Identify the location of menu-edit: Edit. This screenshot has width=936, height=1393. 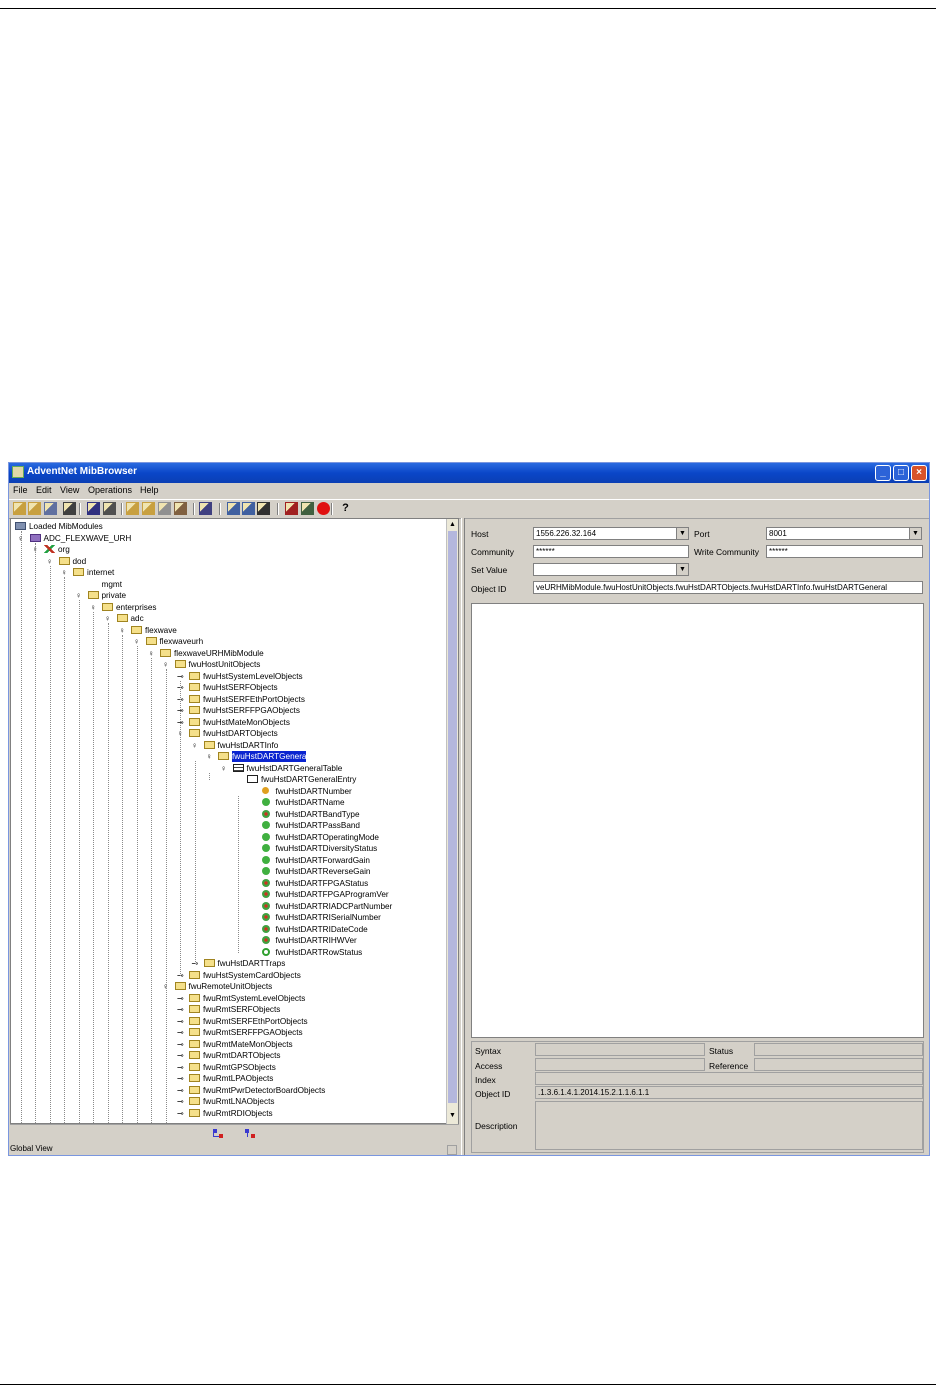
(44, 490).